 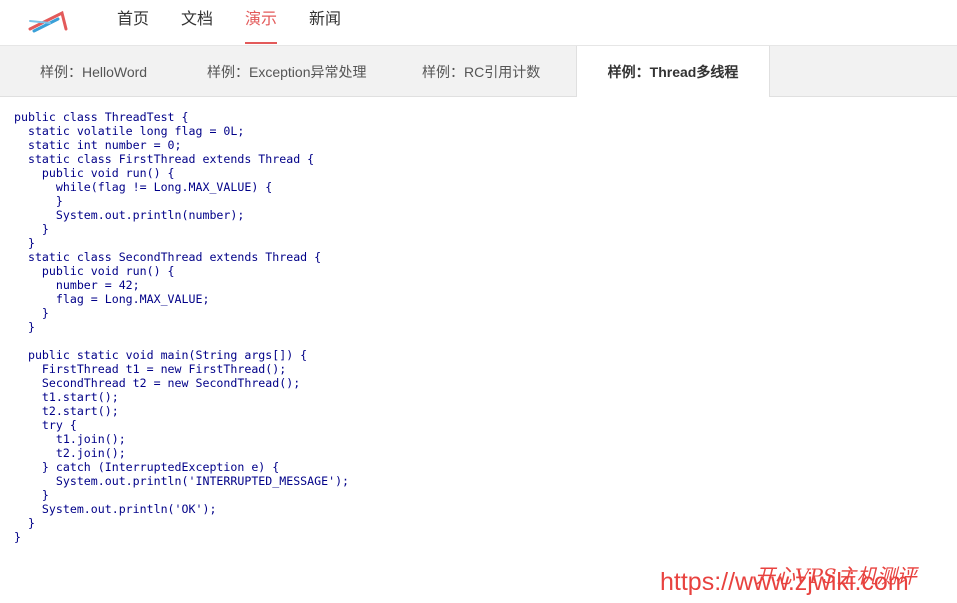 I want to click on code-line: public class ThreadTest {, so click(x=101, y=117).